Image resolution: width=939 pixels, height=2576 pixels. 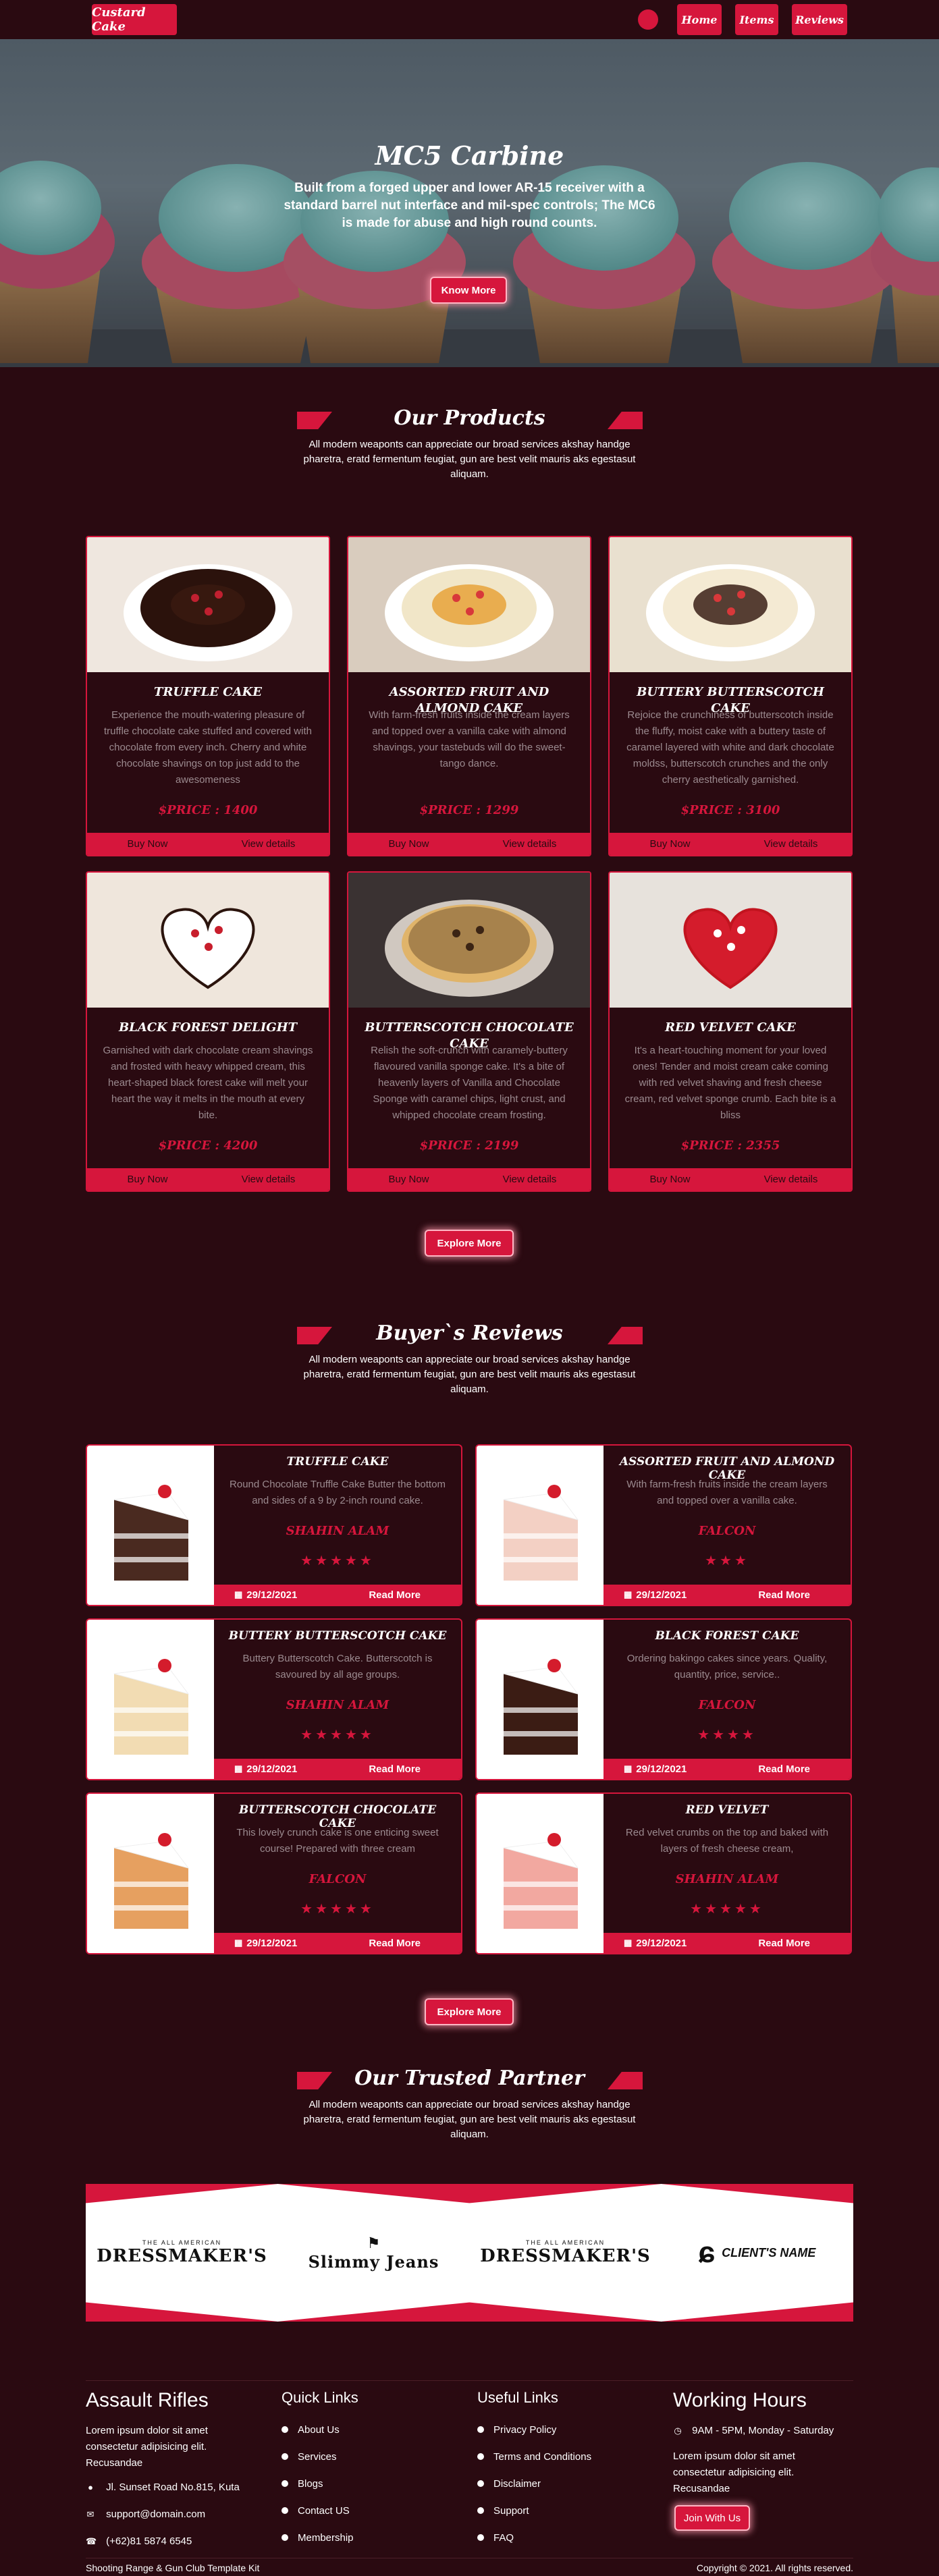 I want to click on navbar: Custard Cake Home Items Reviews, so click(x=469, y=19).